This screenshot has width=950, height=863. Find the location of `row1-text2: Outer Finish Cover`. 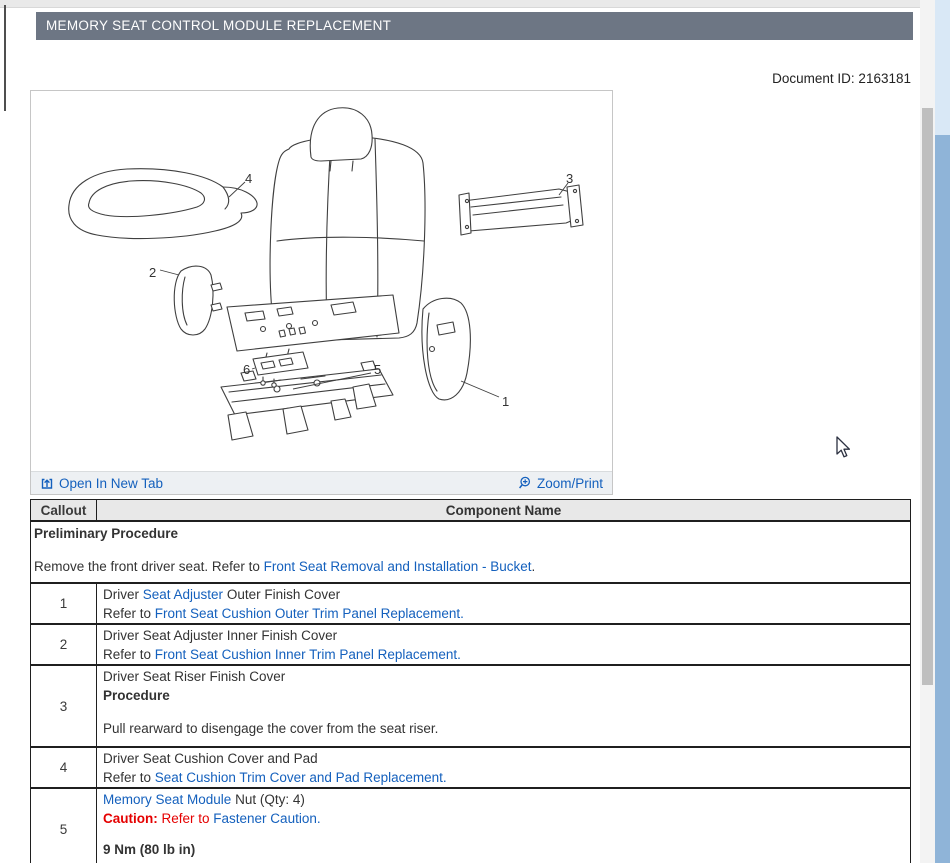

row1-text2: Outer Finish Cover is located at coordinates (282, 594).